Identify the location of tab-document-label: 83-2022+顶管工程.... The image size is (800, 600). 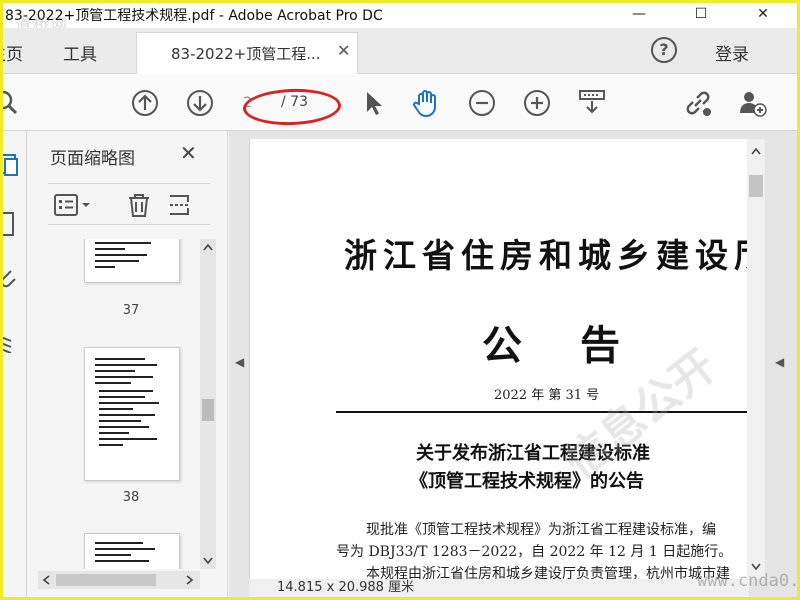
(246, 54).